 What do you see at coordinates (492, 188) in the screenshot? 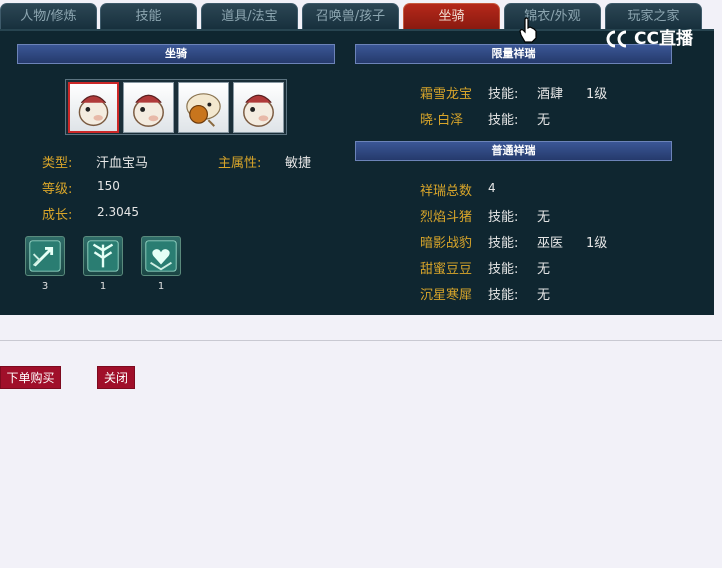
I see `total-value: 4` at bounding box center [492, 188].